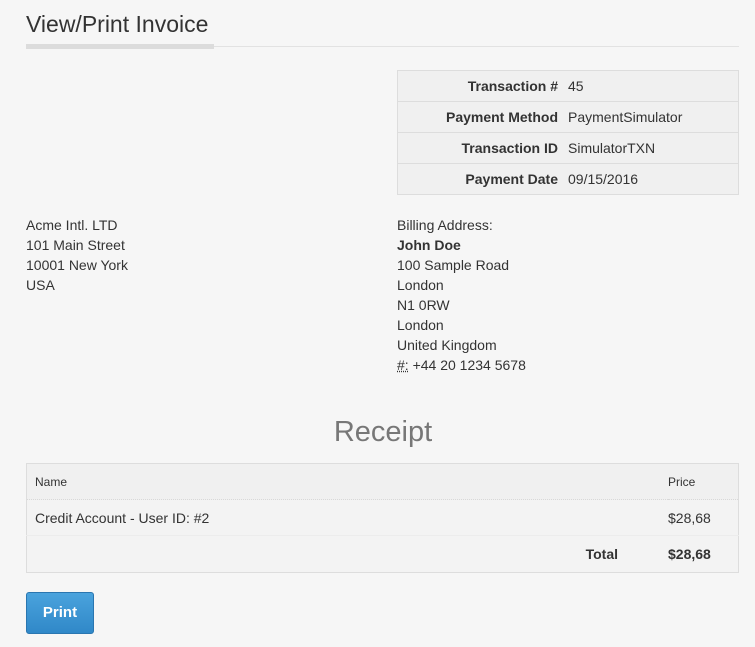  I want to click on company-country: USA, so click(40, 285).